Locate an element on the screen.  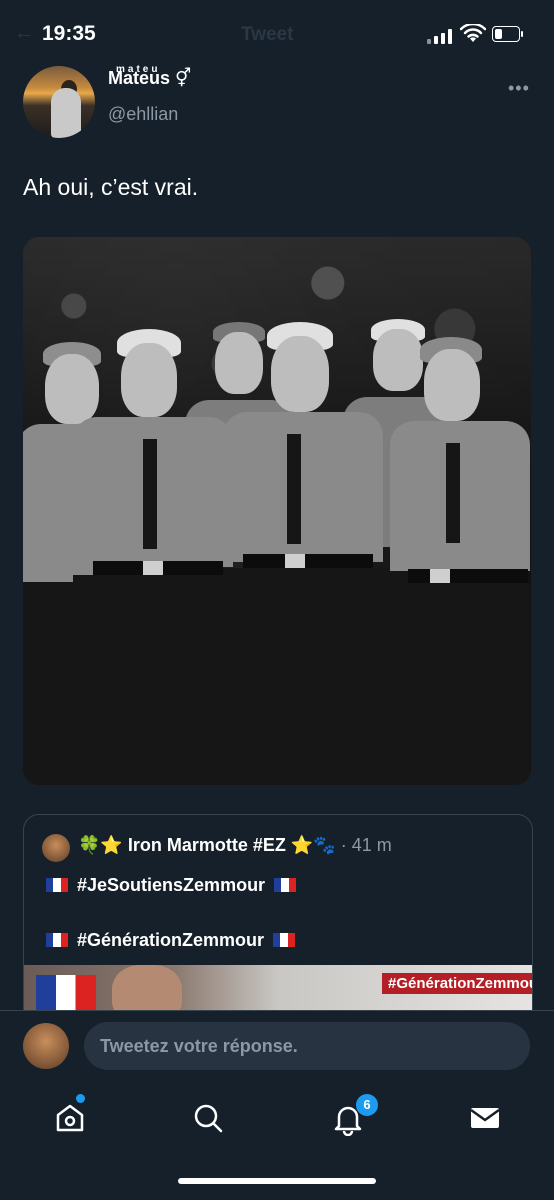
home-icon is located at coordinates (70, 1118).